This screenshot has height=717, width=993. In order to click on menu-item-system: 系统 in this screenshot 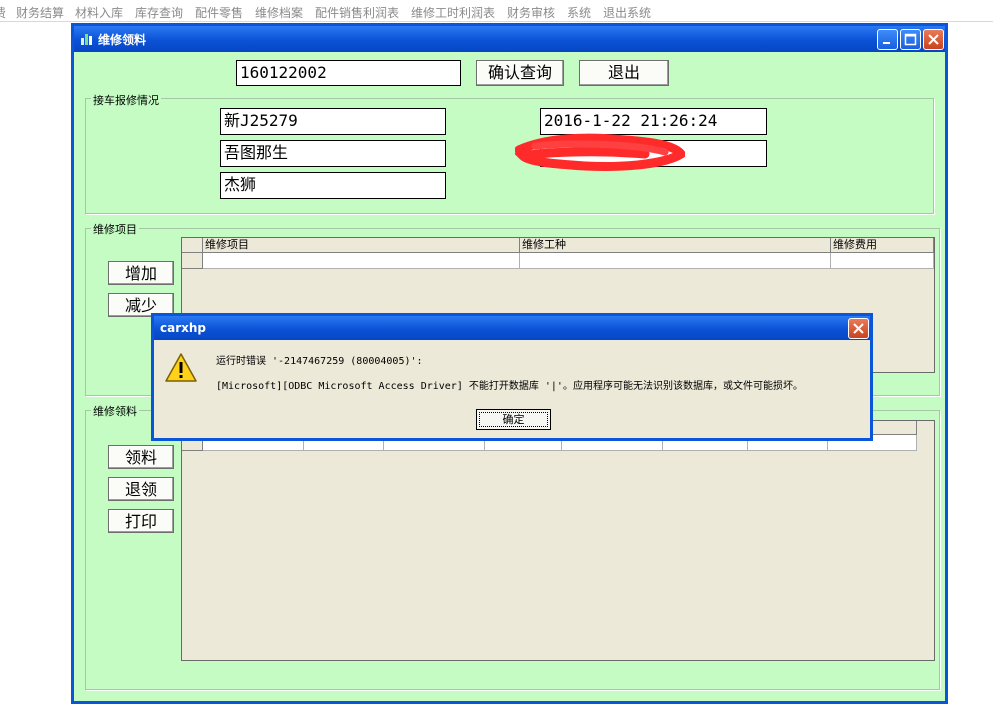, I will do `click(579, 12)`.